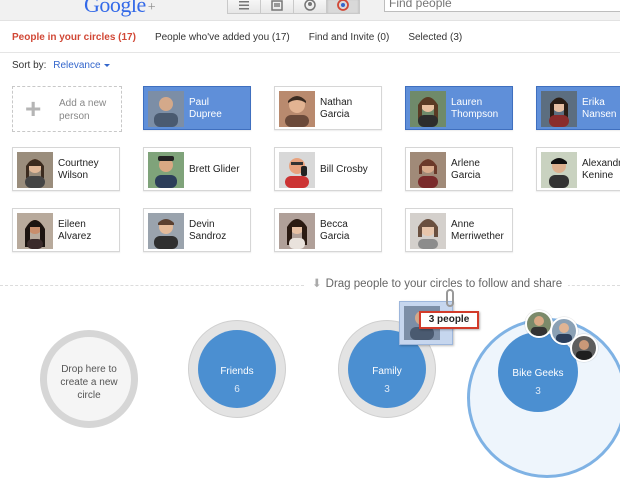 This screenshot has height=478, width=620. What do you see at coordinates (151, 7) in the screenshot?
I see `logo-plus: +` at bounding box center [151, 7].